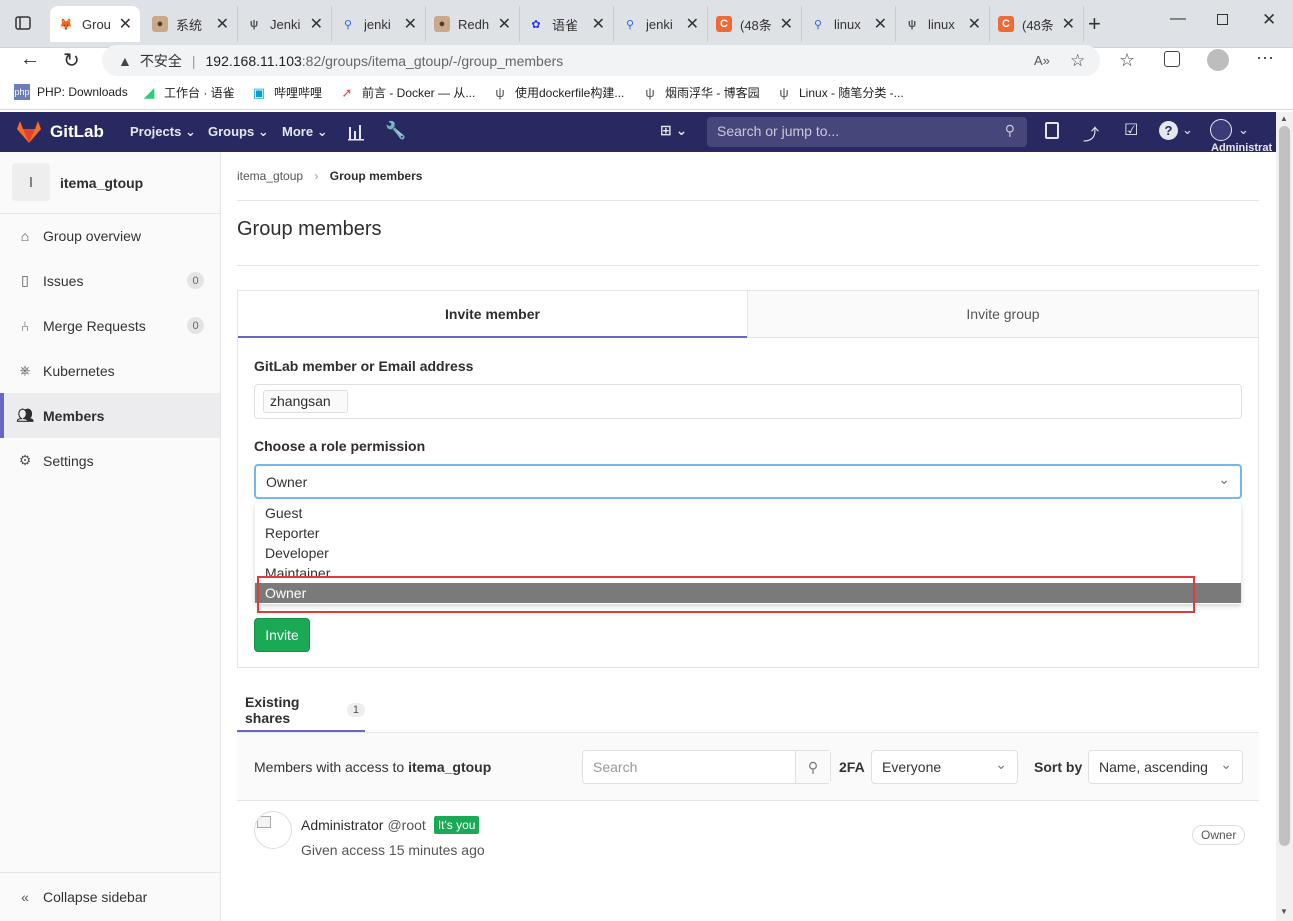 Image resolution: width=1293 pixels, height=921 pixels. What do you see at coordinates (110, 460) in the screenshot?
I see `sidebar-item-settings: ⚙ Settings` at bounding box center [110, 460].